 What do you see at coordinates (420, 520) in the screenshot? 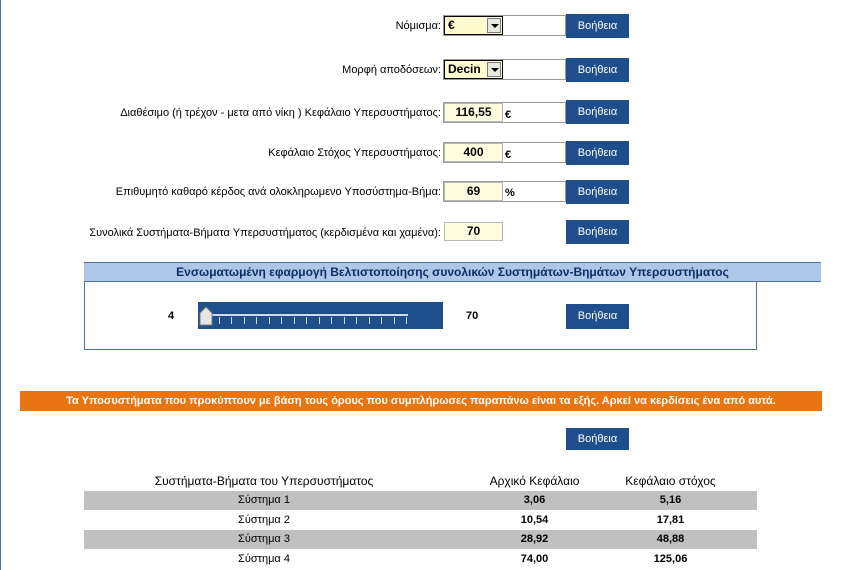
I see `table-row: Σύστημα 2 10,54 17,81` at bounding box center [420, 520].